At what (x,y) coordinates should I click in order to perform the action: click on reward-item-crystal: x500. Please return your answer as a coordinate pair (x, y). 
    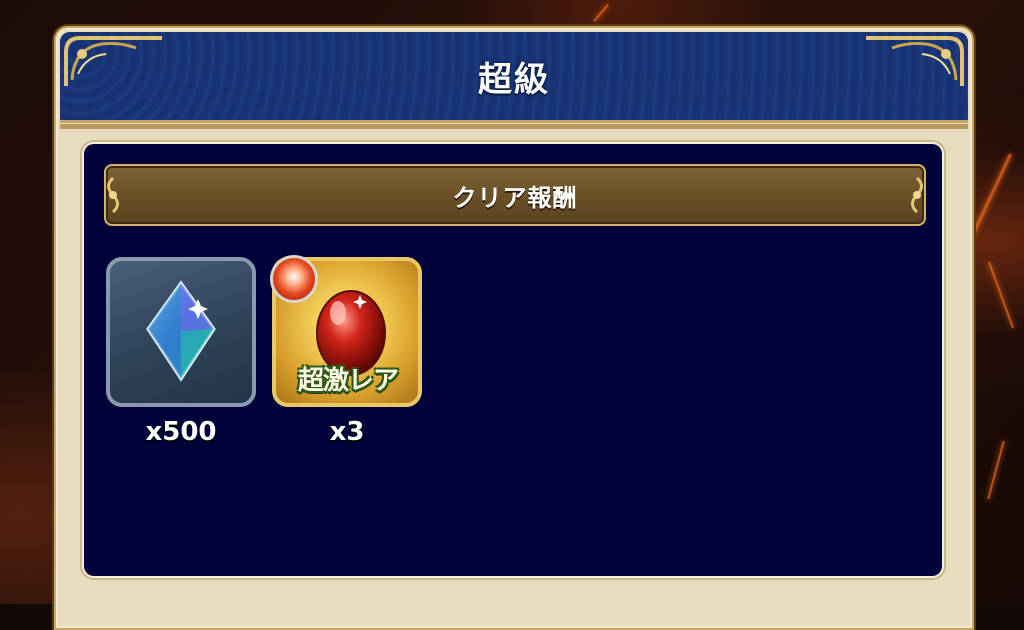
    Looking at the image, I should click on (185, 352).